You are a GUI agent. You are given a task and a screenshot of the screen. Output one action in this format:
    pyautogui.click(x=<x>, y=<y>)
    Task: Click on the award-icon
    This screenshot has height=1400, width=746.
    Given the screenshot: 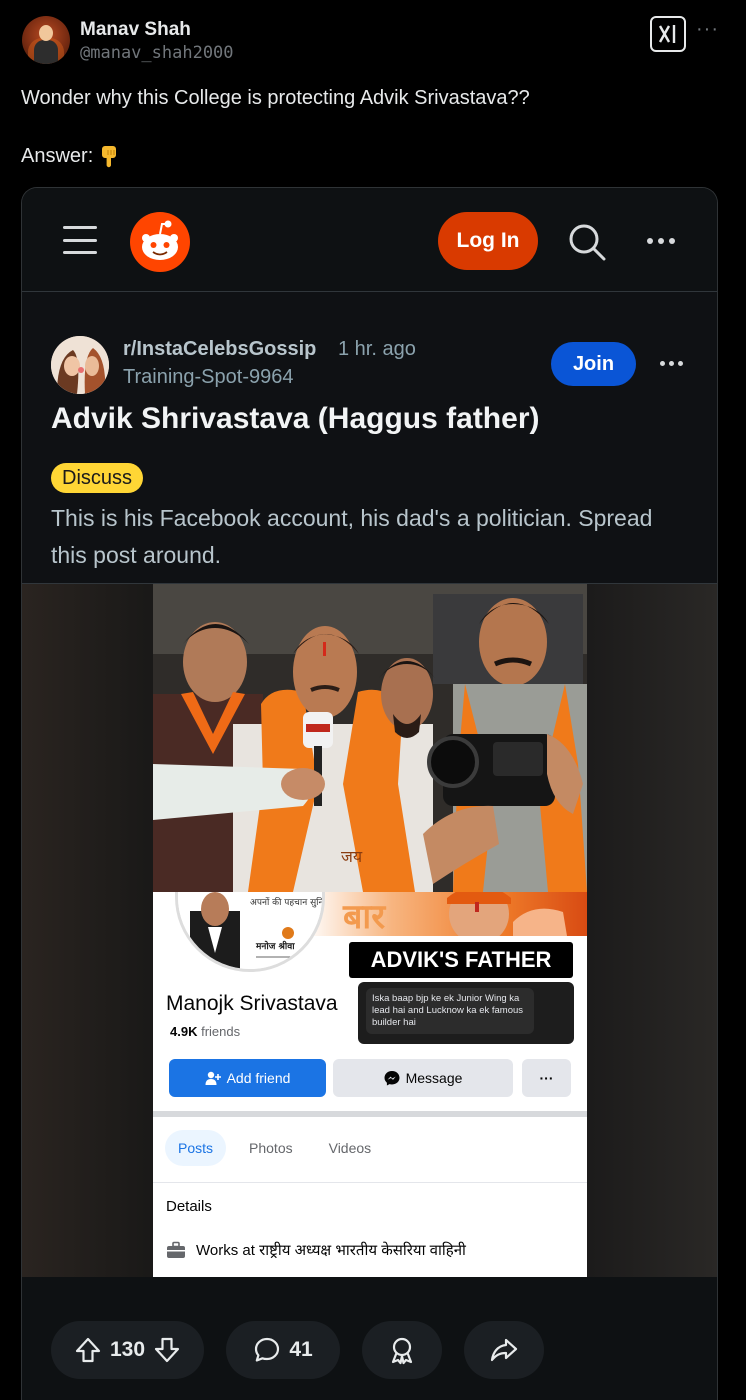 What is the action you would take?
    pyautogui.click(x=402, y=1351)
    